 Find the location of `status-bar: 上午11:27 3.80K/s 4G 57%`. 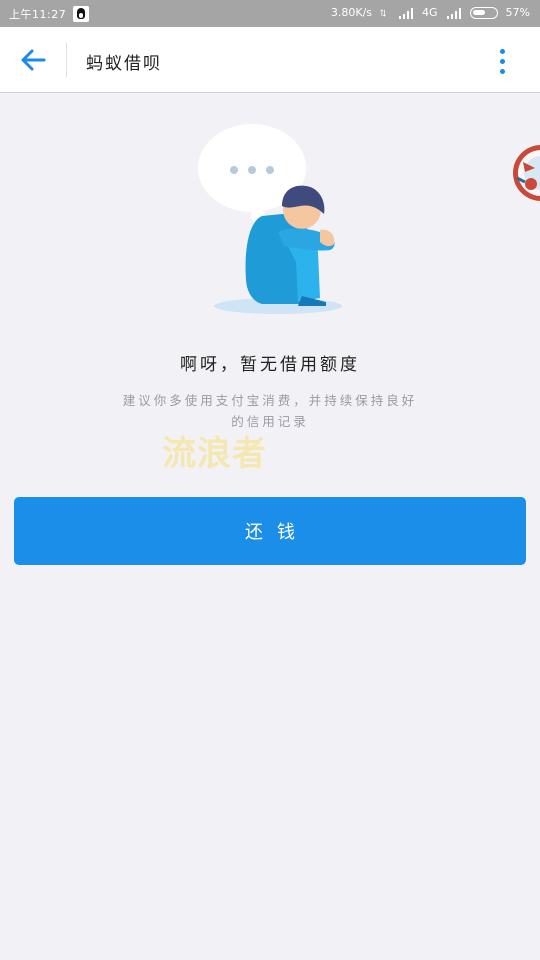

status-bar: 上午11:27 3.80K/s 4G 57% is located at coordinates (270, 13).